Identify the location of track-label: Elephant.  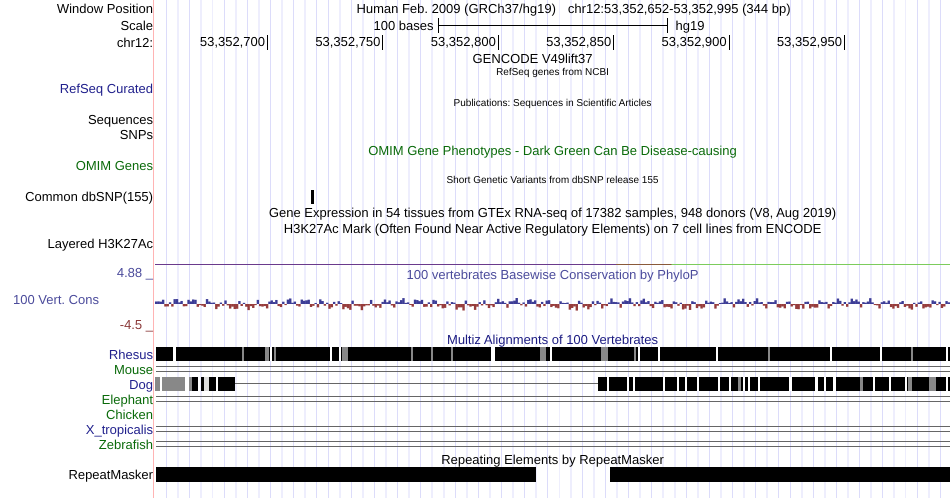
(127, 399).